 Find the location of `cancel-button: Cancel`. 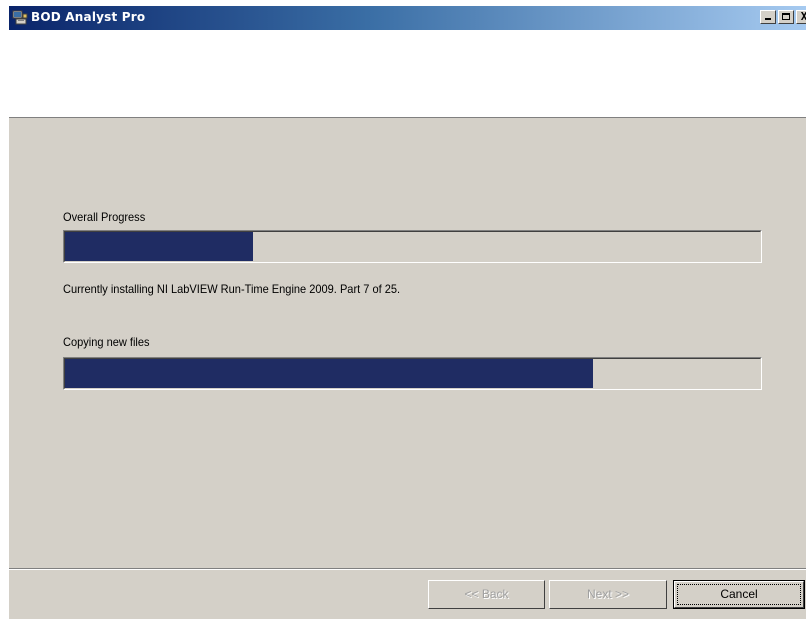

cancel-button: Cancel is located at coordinates (739, 594).